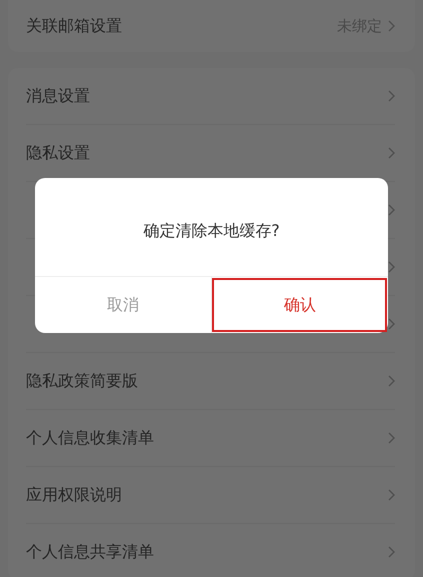 The image size is (423, 577). What do you see at coordinates (74, 26) in the screenshot?
I see `row-label: 关联邮箱设置` at bounding box center [74, 26].